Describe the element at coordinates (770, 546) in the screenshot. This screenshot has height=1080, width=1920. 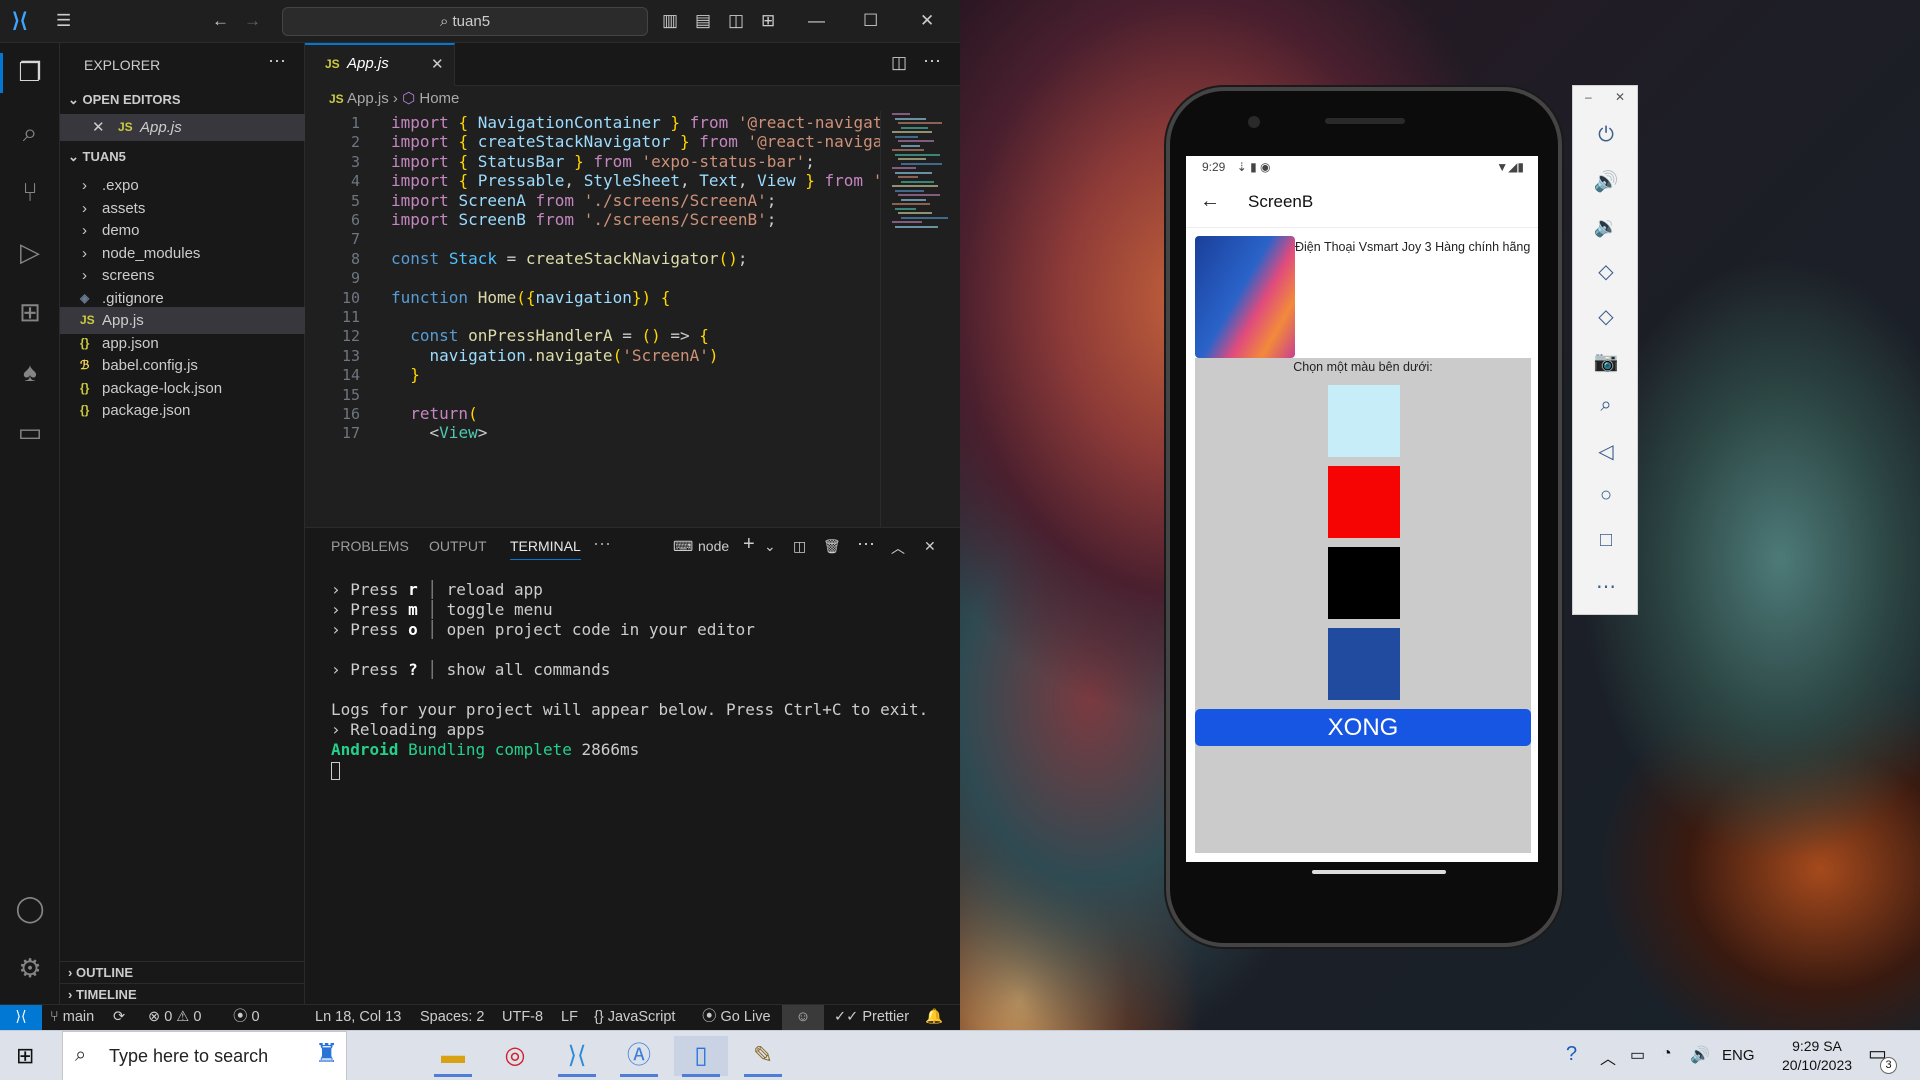
I see `chevron-down-icon: ⌄` at that location.